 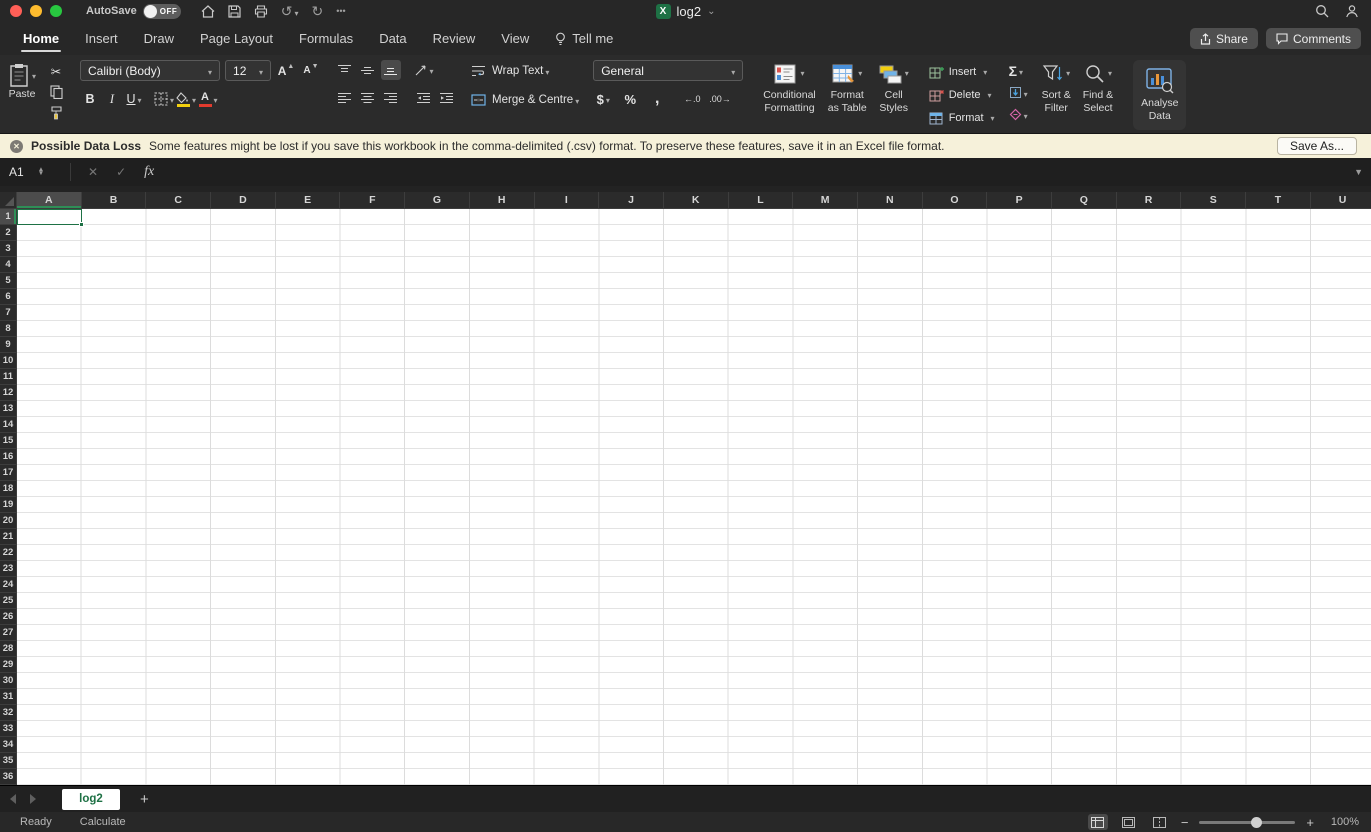 I want to click on row-header-11: 11, so click(x=8, y=377).